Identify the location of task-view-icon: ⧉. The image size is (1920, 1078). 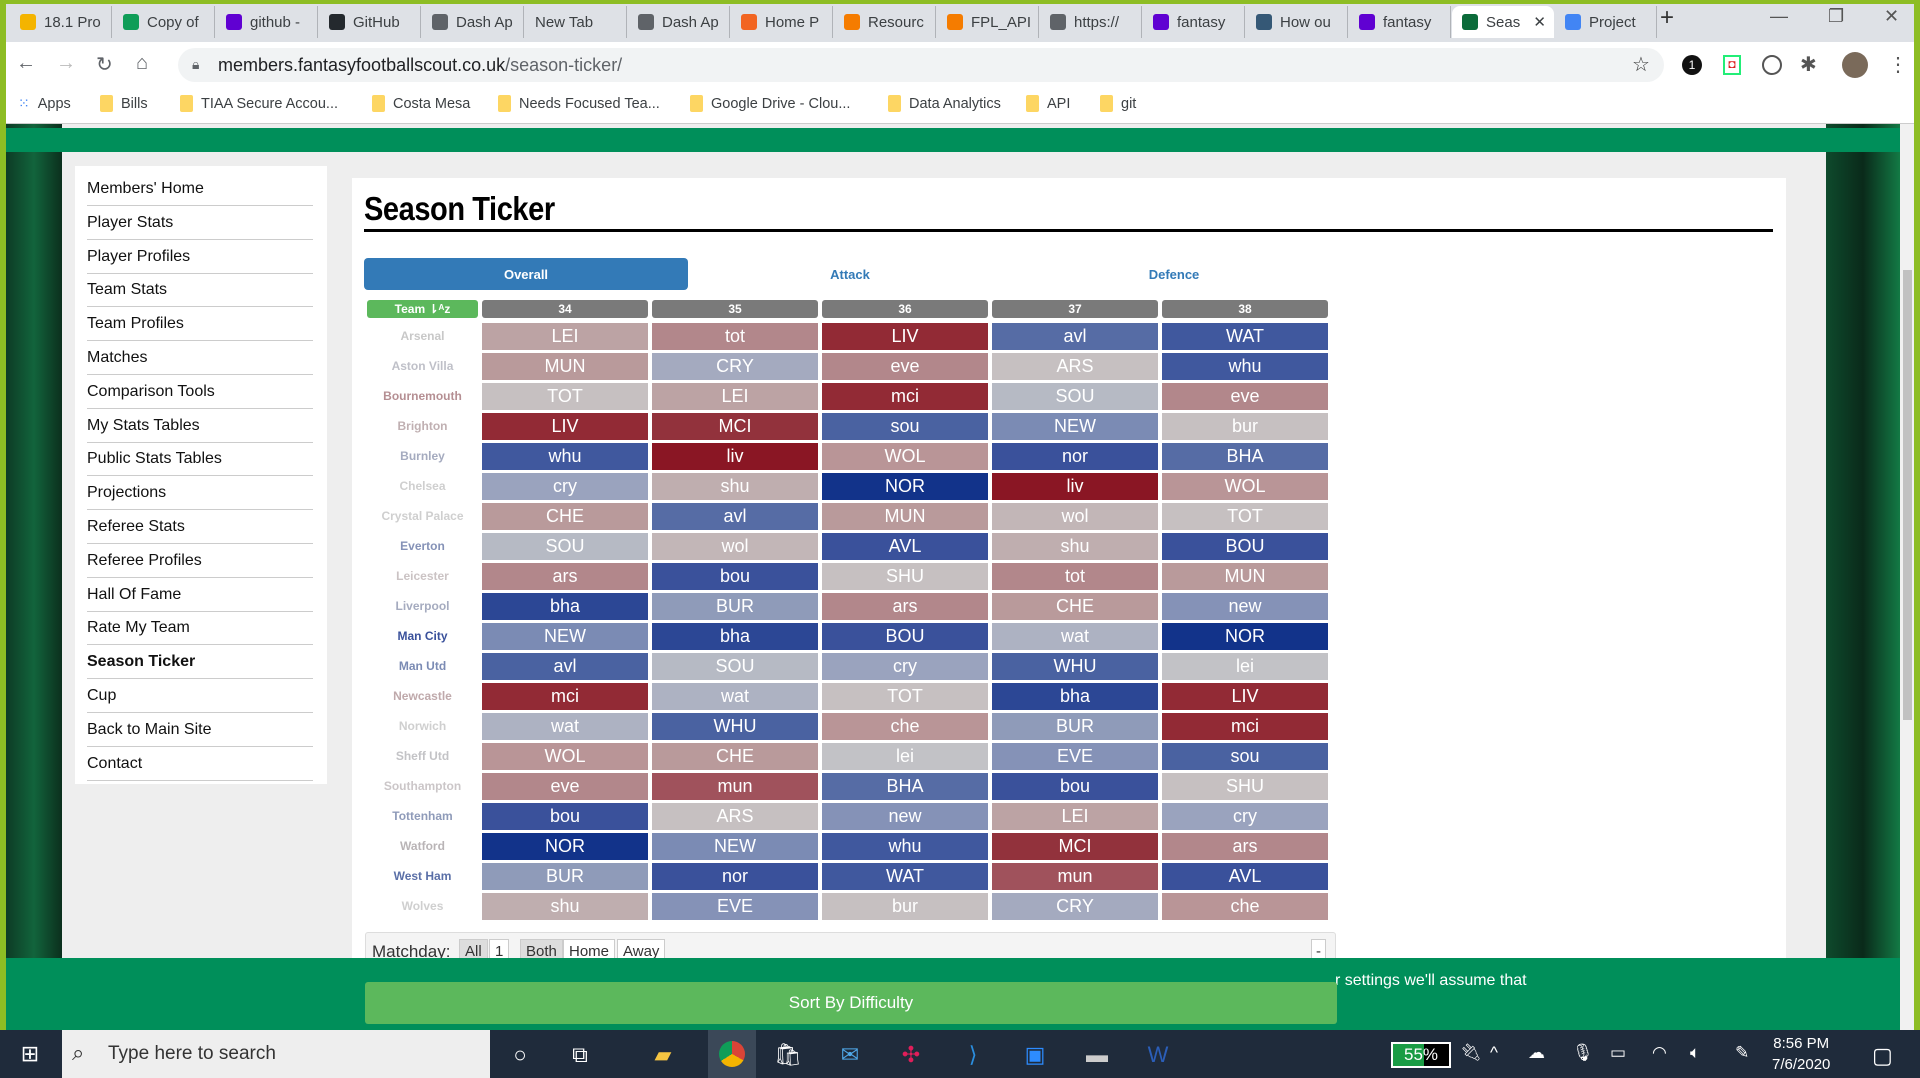
(580, 1055).